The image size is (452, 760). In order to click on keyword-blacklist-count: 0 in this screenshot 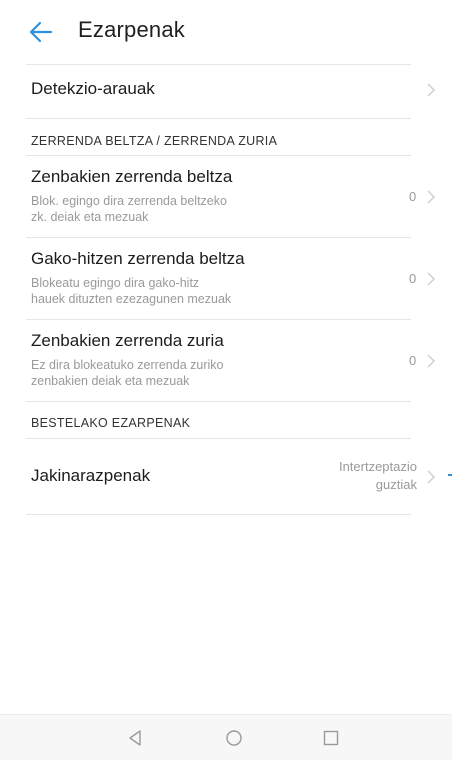, I will do `click(413, 278)`.